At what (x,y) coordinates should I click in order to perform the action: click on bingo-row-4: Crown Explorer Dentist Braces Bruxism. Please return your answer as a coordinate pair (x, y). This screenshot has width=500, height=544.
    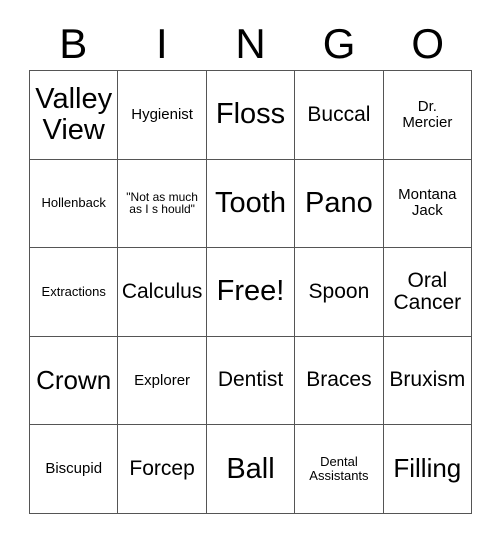
    Looking at the image, I should click on (251, 381).